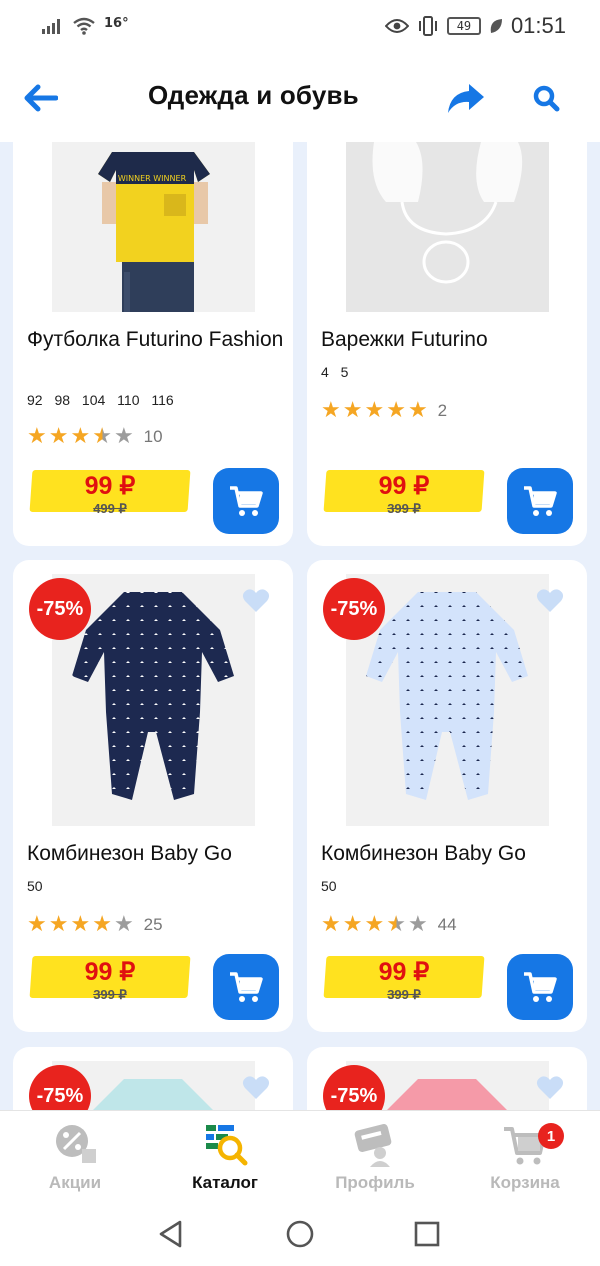 The height and width of the screenshot is (1266, 600). I want to click on vibrate-icon, so click(427, 26).